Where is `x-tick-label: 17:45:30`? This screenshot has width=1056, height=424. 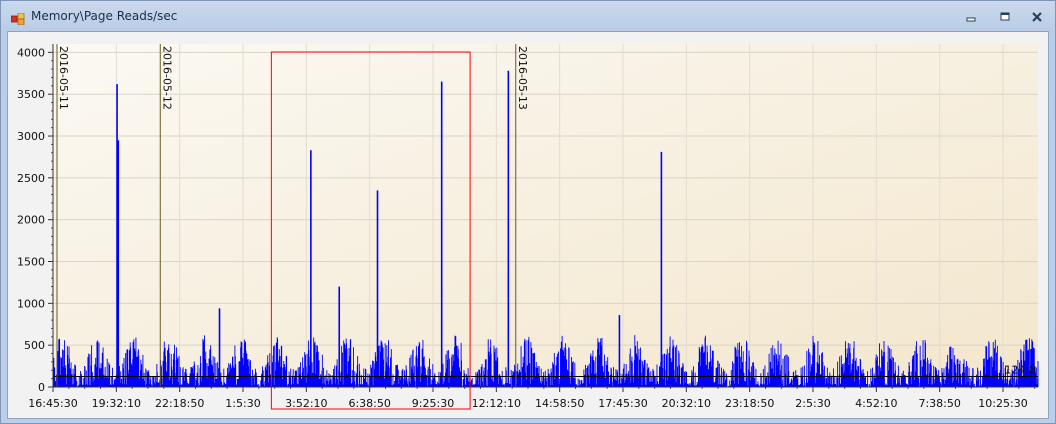 x-tick-label: 17:45:30 is located at coordinates (622, 403).